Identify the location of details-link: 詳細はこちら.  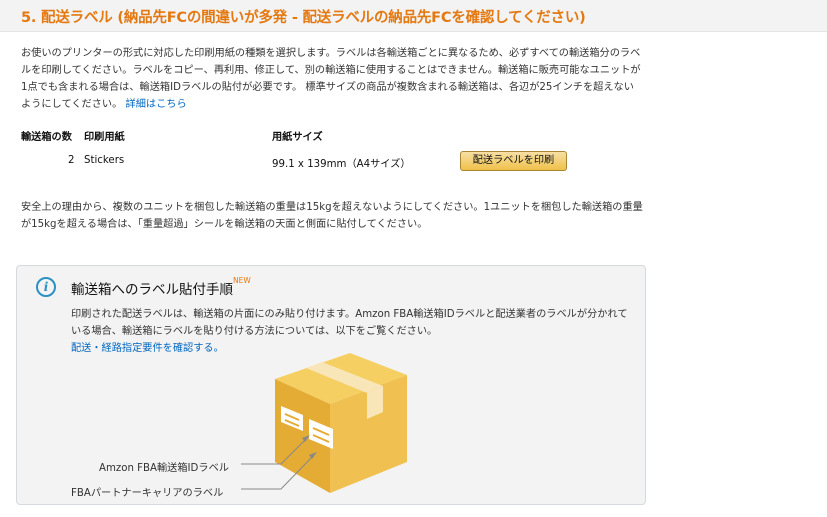
(156, 104).